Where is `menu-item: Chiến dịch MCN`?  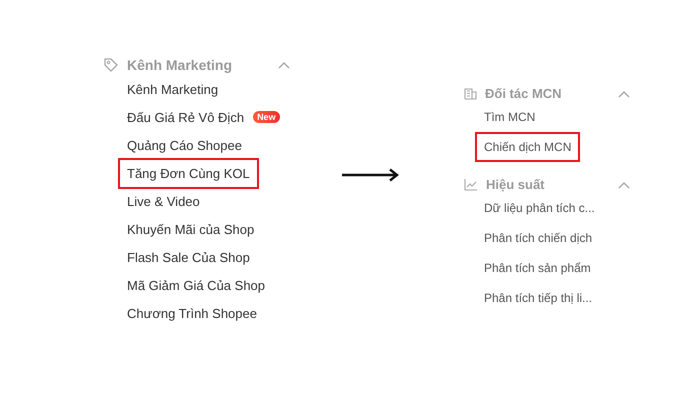 menu-item: Chiến dịch MCN is located at coordinates (527, 147).